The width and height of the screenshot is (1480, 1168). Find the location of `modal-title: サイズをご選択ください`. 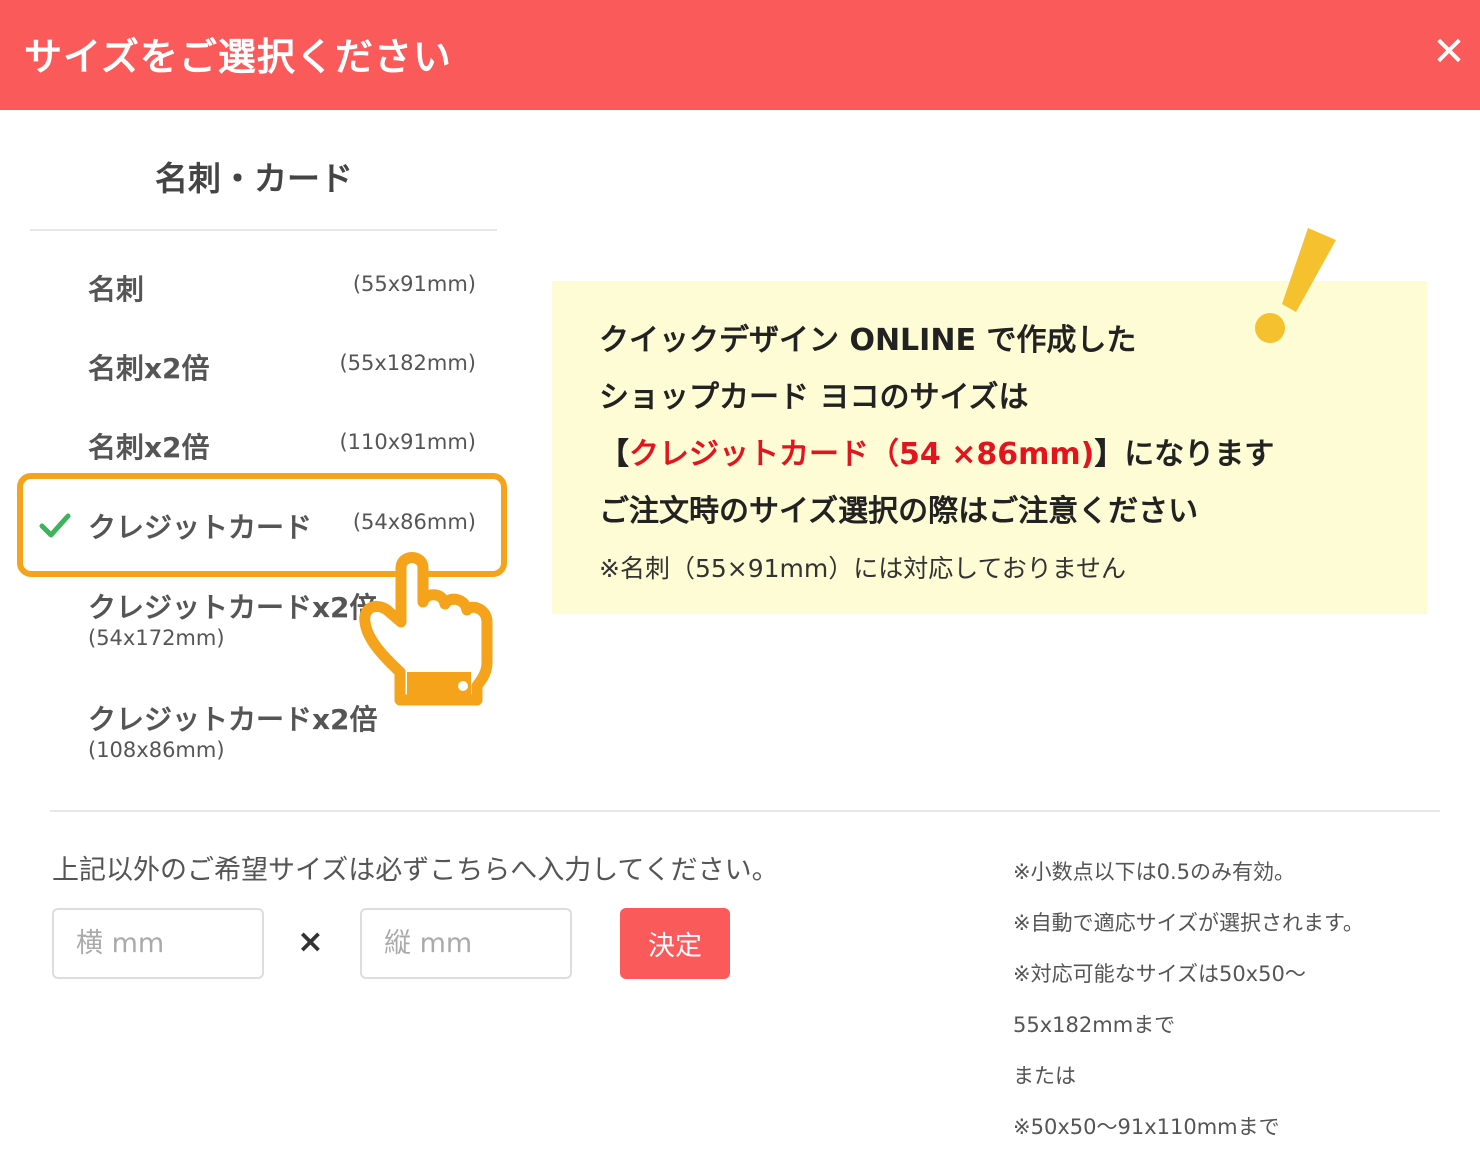

modal-title: サイズをご選択ください is located at coordinates (238, 57).